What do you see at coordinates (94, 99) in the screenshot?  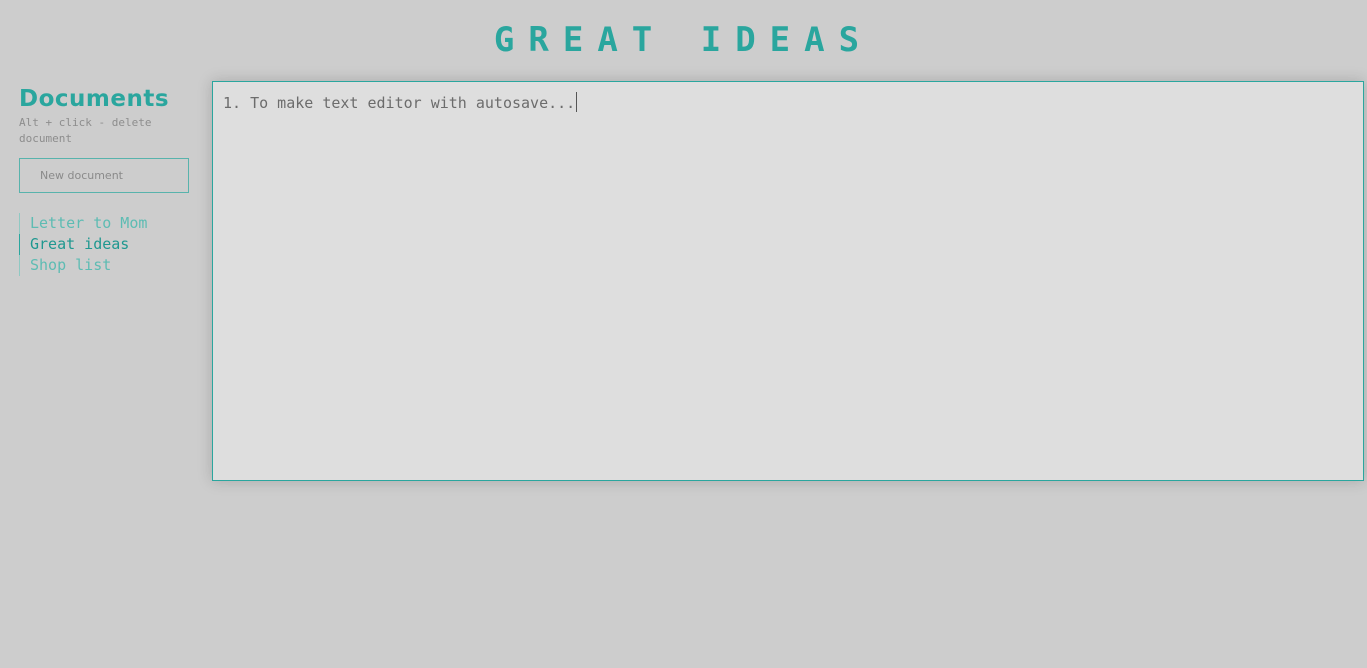 I see `sidebar-heading: Documents` at bounding box center [94, 99].